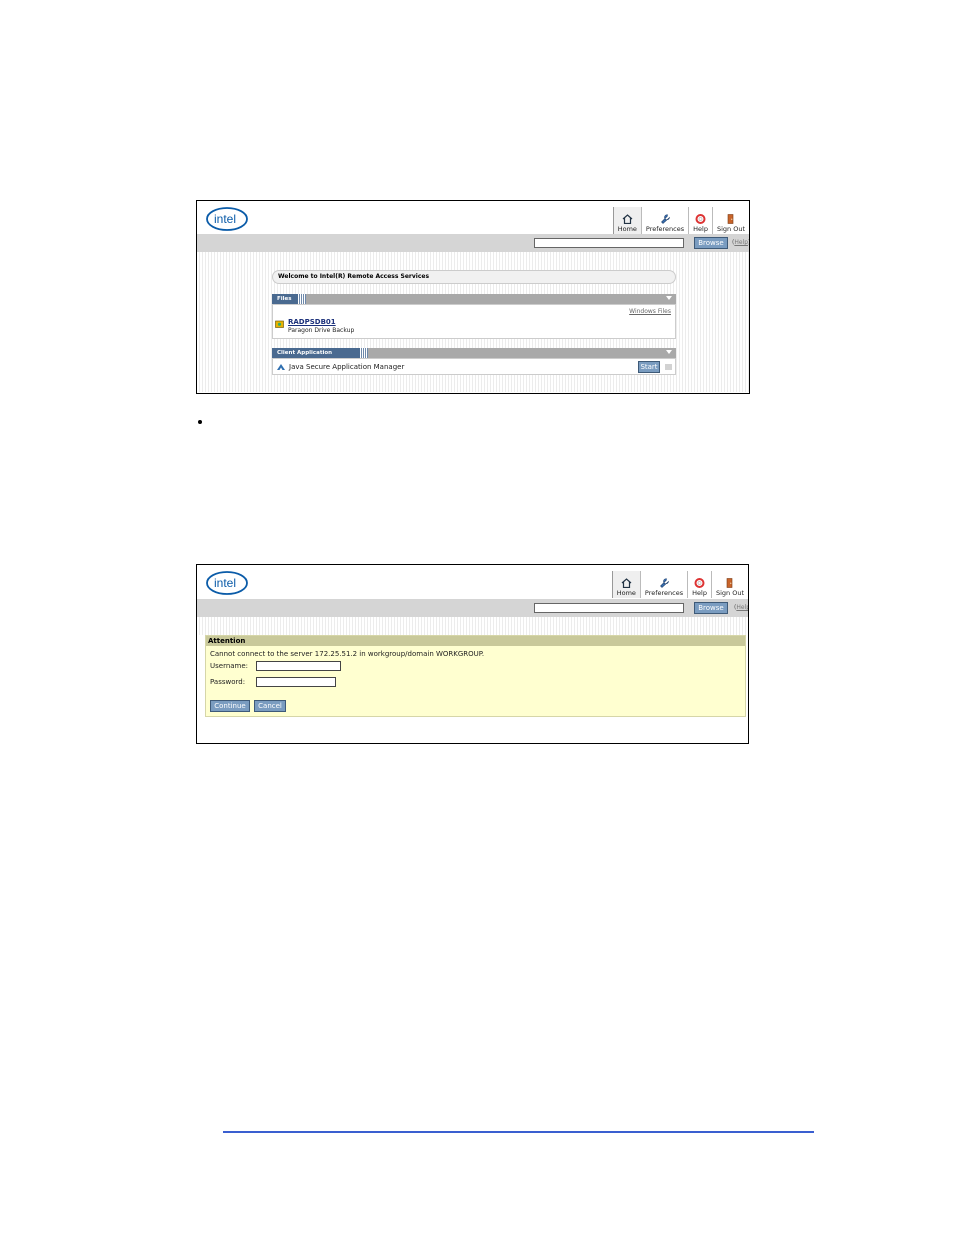  I want to click on java-icon, so click(281, 367).